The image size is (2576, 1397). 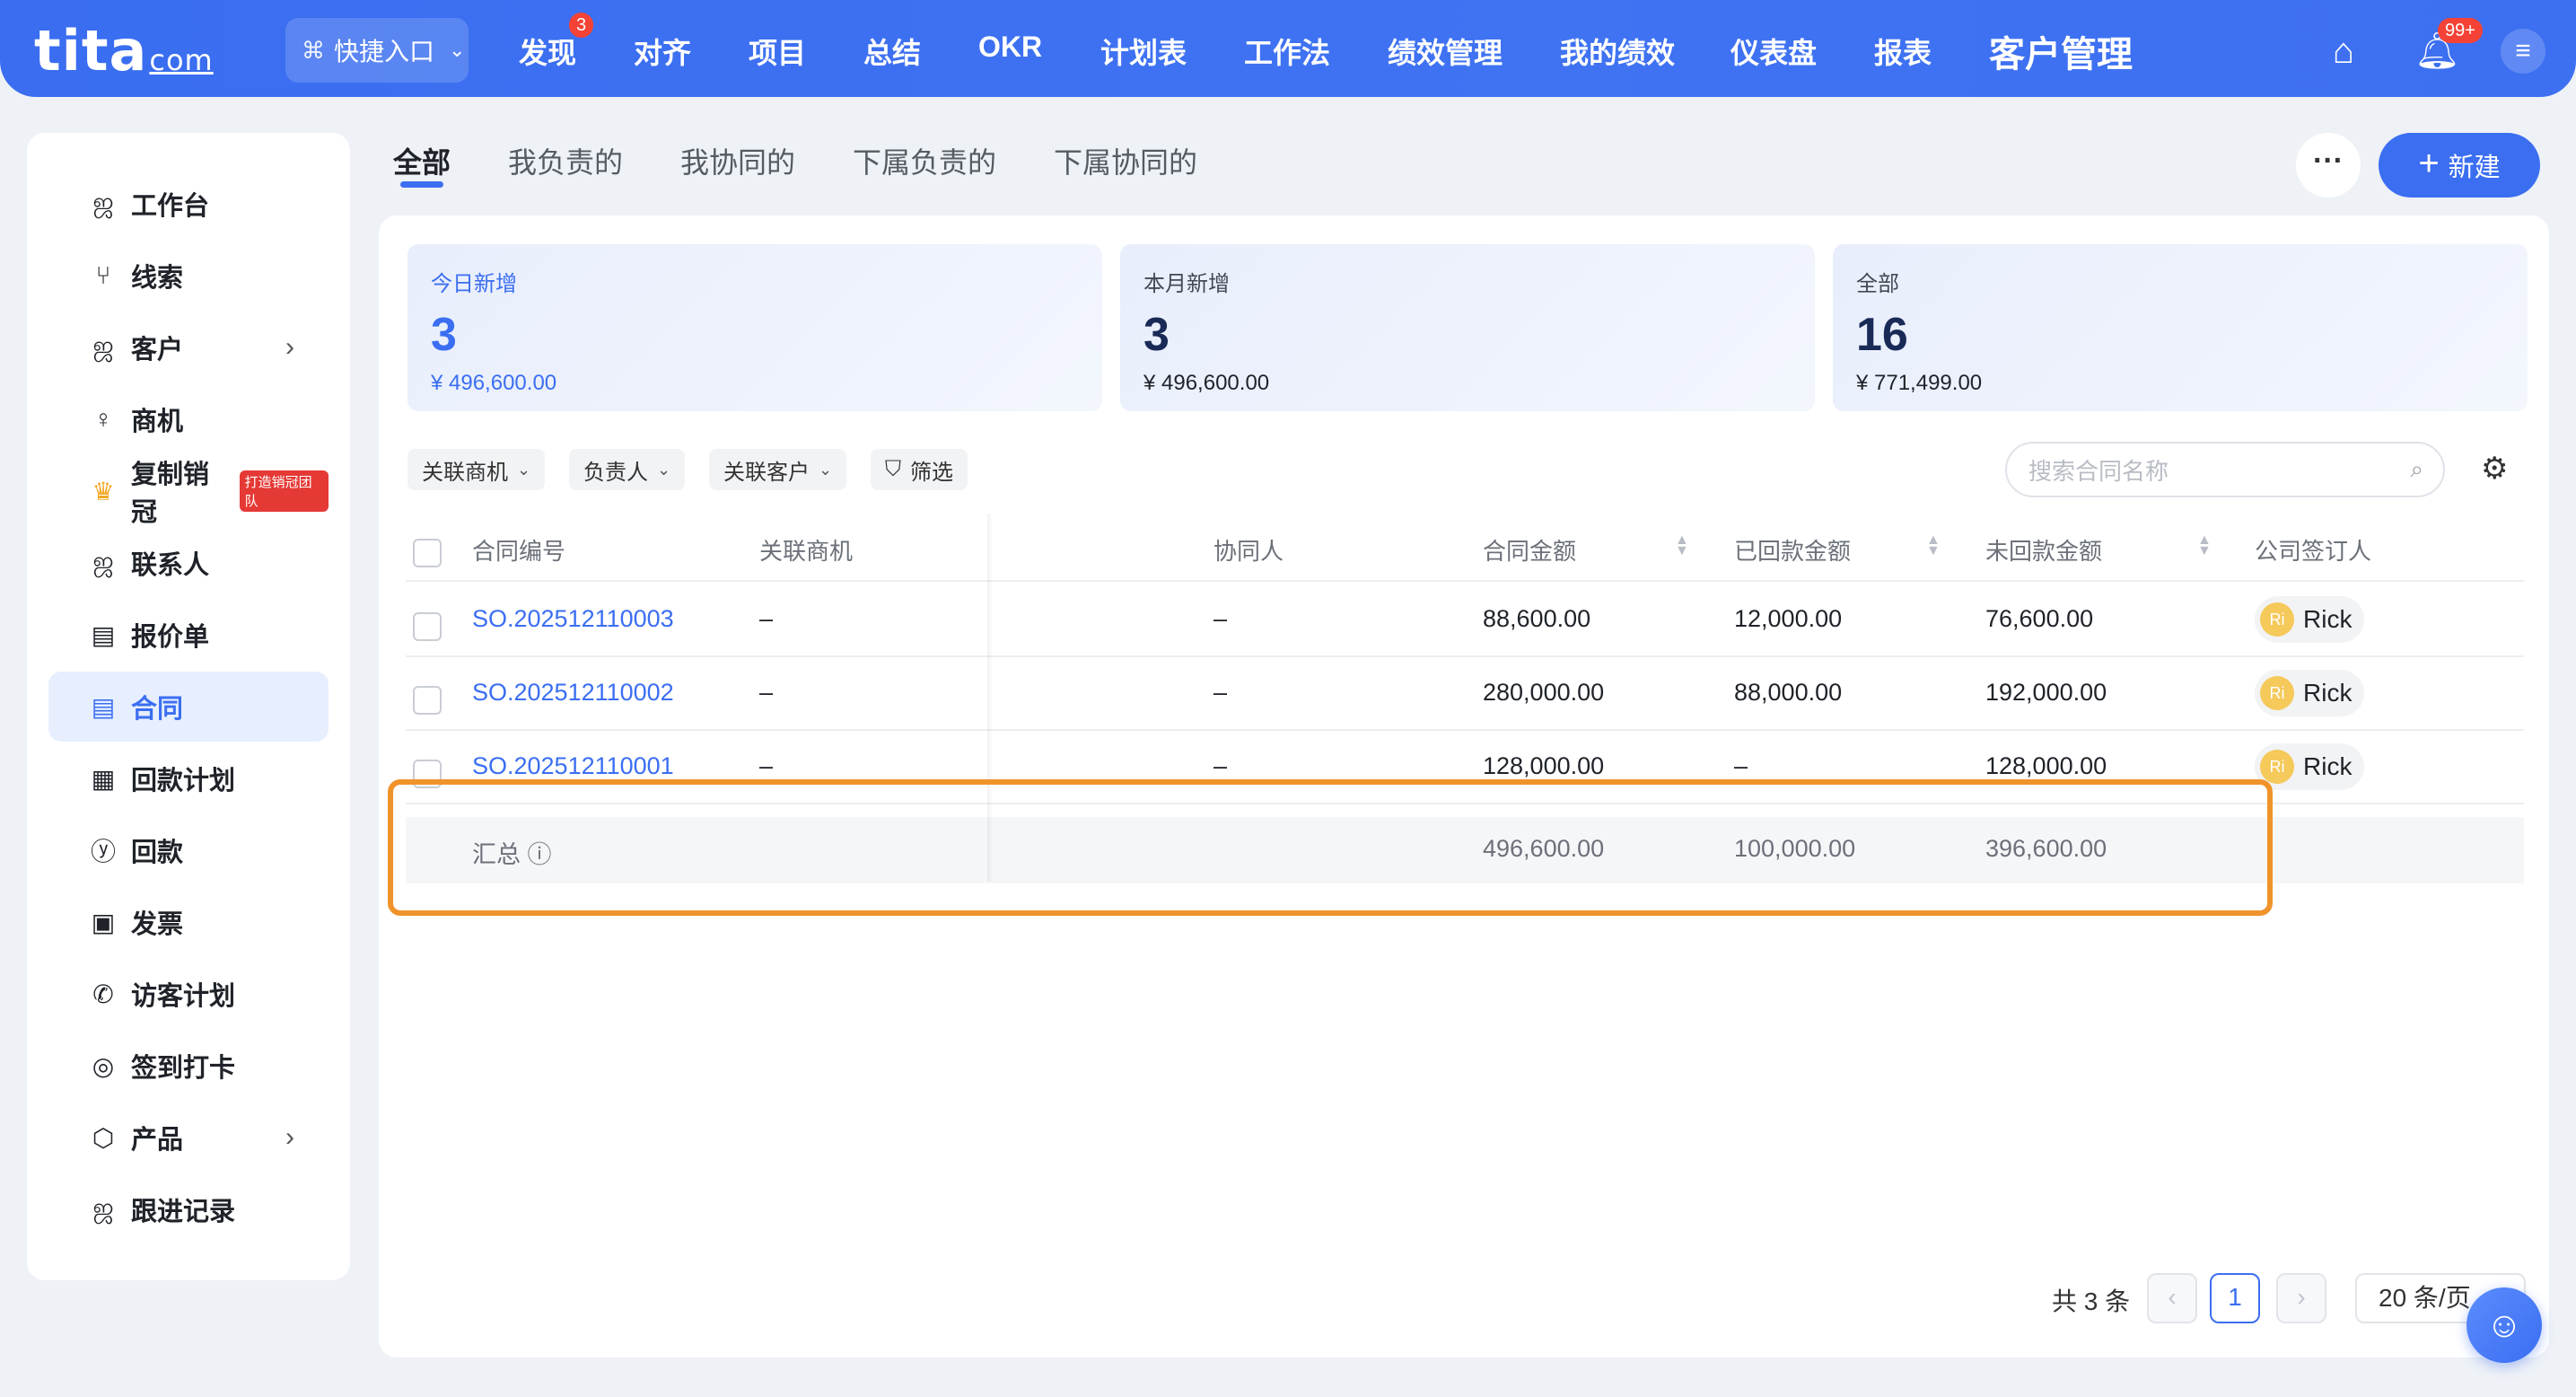 I want to click on page-number-button: 1, so click(x=2235, y=1298).